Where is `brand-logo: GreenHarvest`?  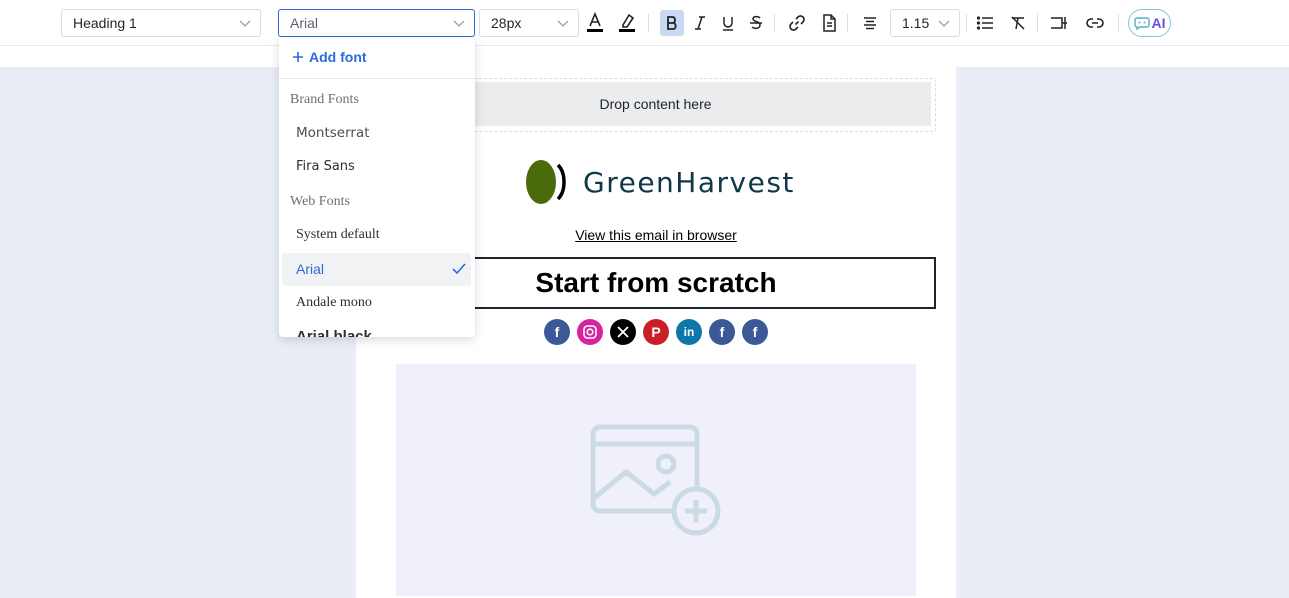 brand-logo: GreenHarvest is located at coordinates (658, 182).